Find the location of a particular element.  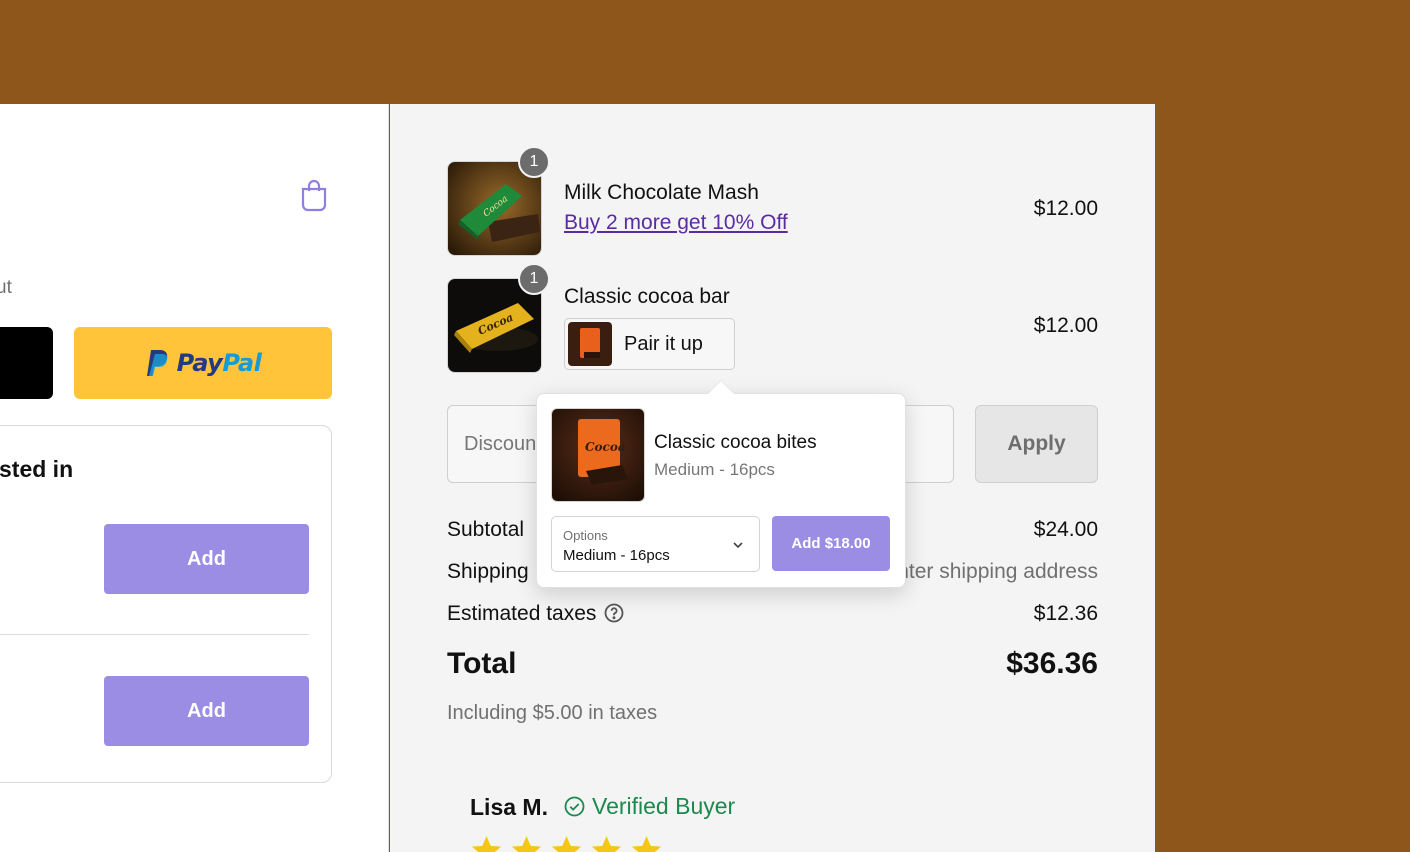

upsell-heading: sted in is located at coordinates (37, 469).